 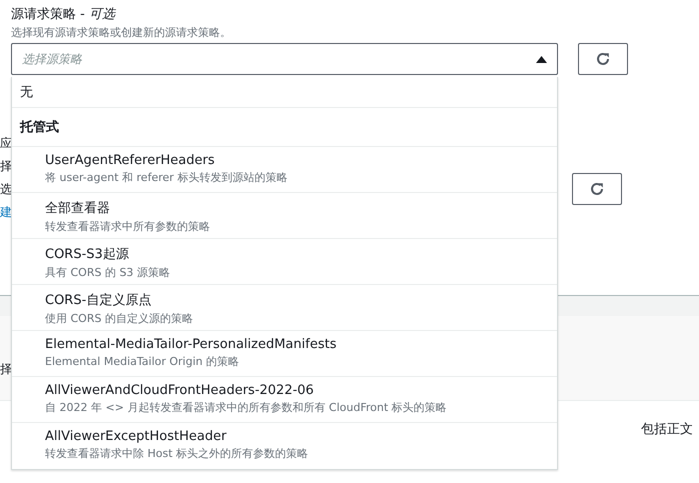 What do you see at coordinates (87, 254) in the screenshot?
I see `policy-name: CORS-S3起源` at bounding box center [87, 254].